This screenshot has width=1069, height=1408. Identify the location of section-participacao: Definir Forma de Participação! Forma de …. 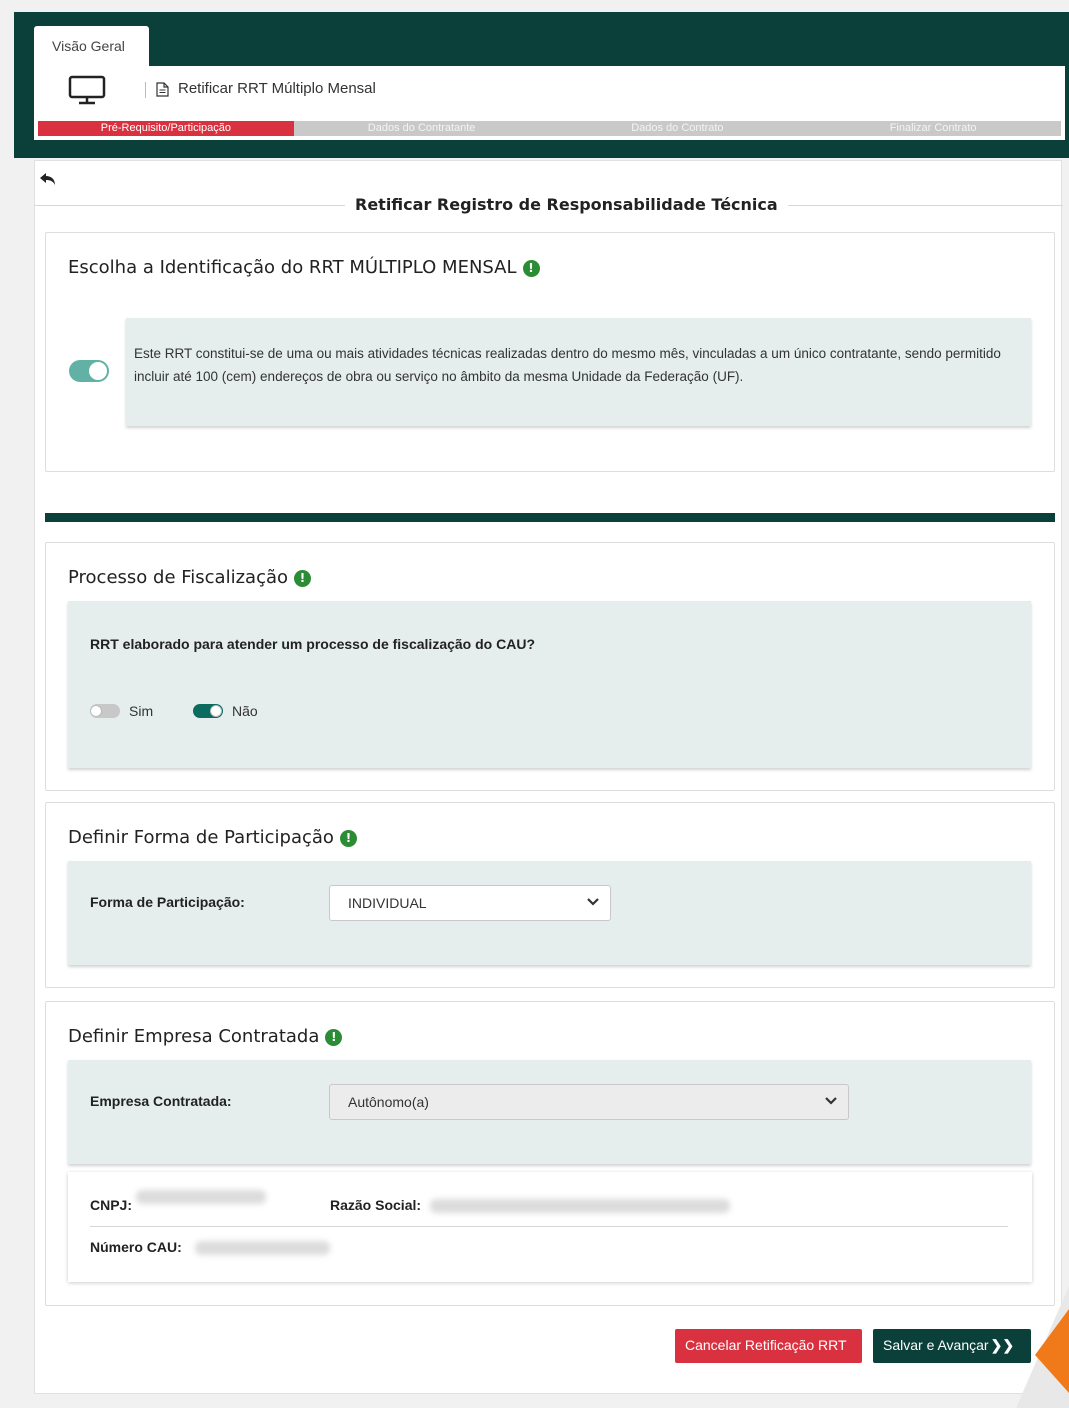
(550, 895).